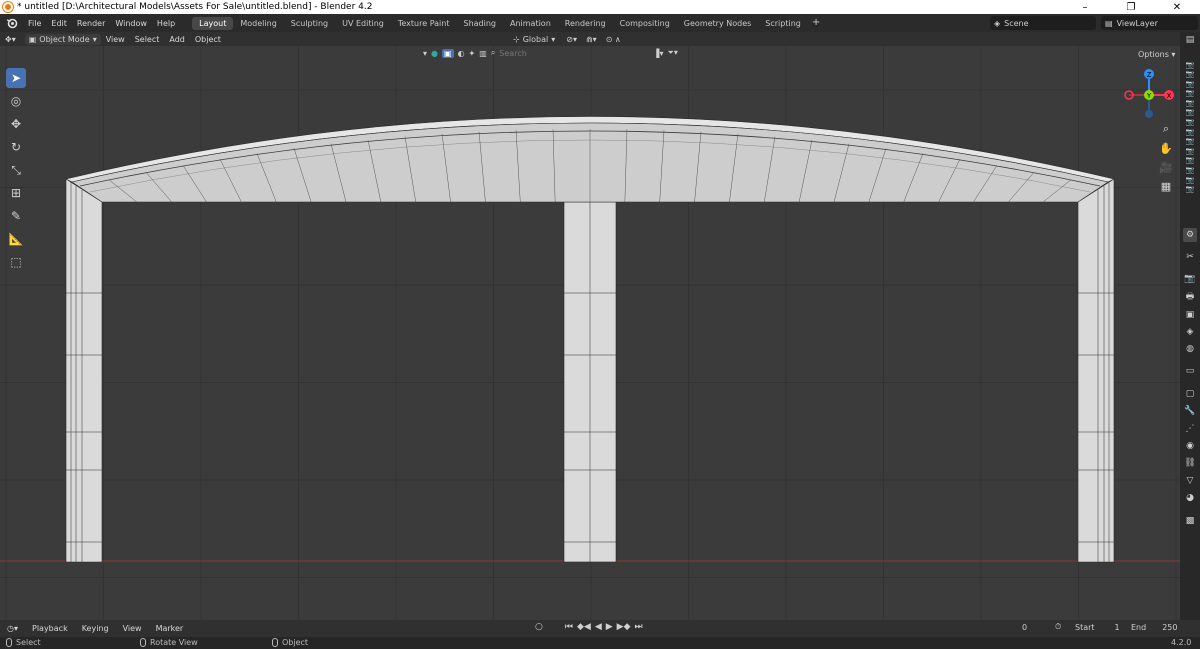 This screenshot has height=649, width=1200. Describe the element at coordinates (1085, 7) in the screenshot. I see `minimize-button: –` at that location.